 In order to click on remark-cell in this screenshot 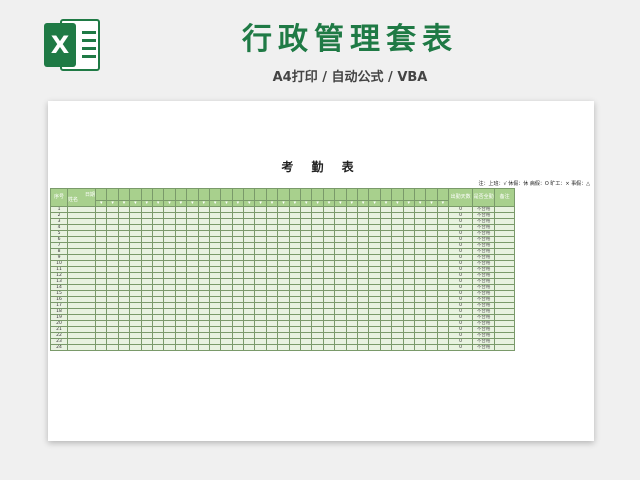, I will do `click(505, 347)`.